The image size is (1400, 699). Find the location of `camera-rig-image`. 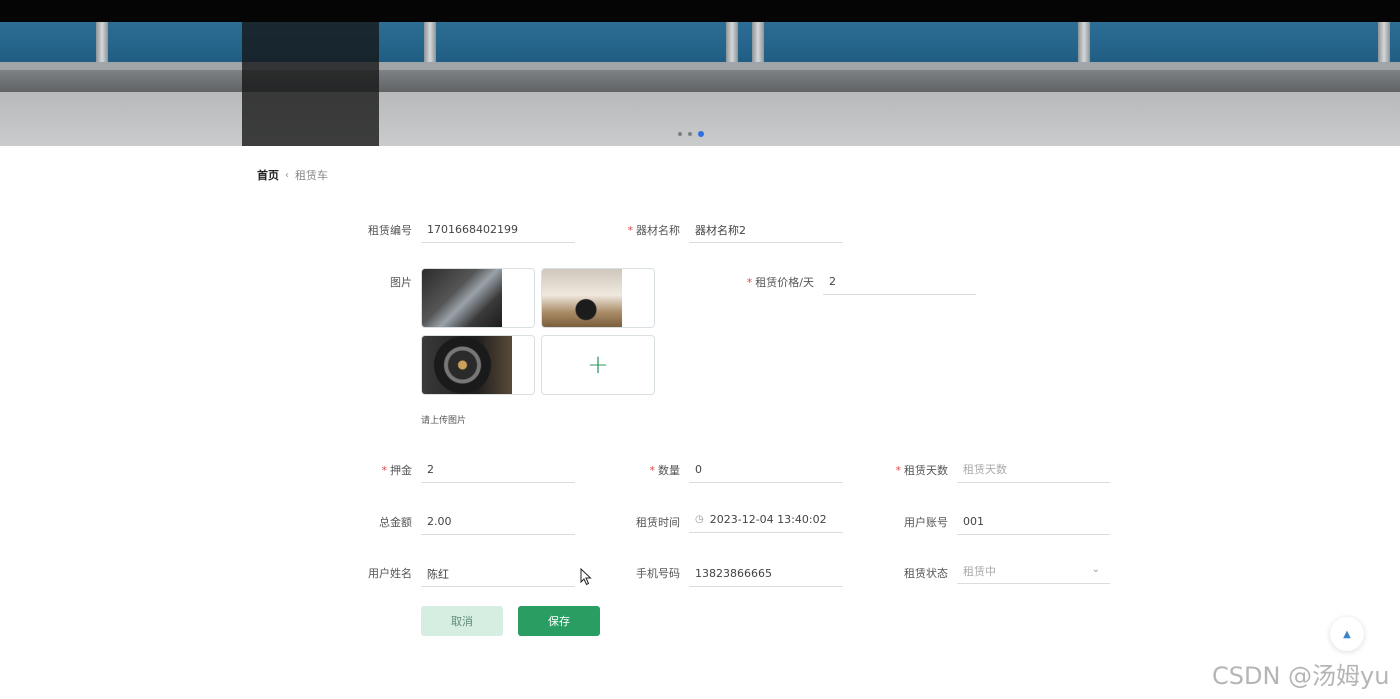

camera-rig-image is located at coordinates (462, 298).